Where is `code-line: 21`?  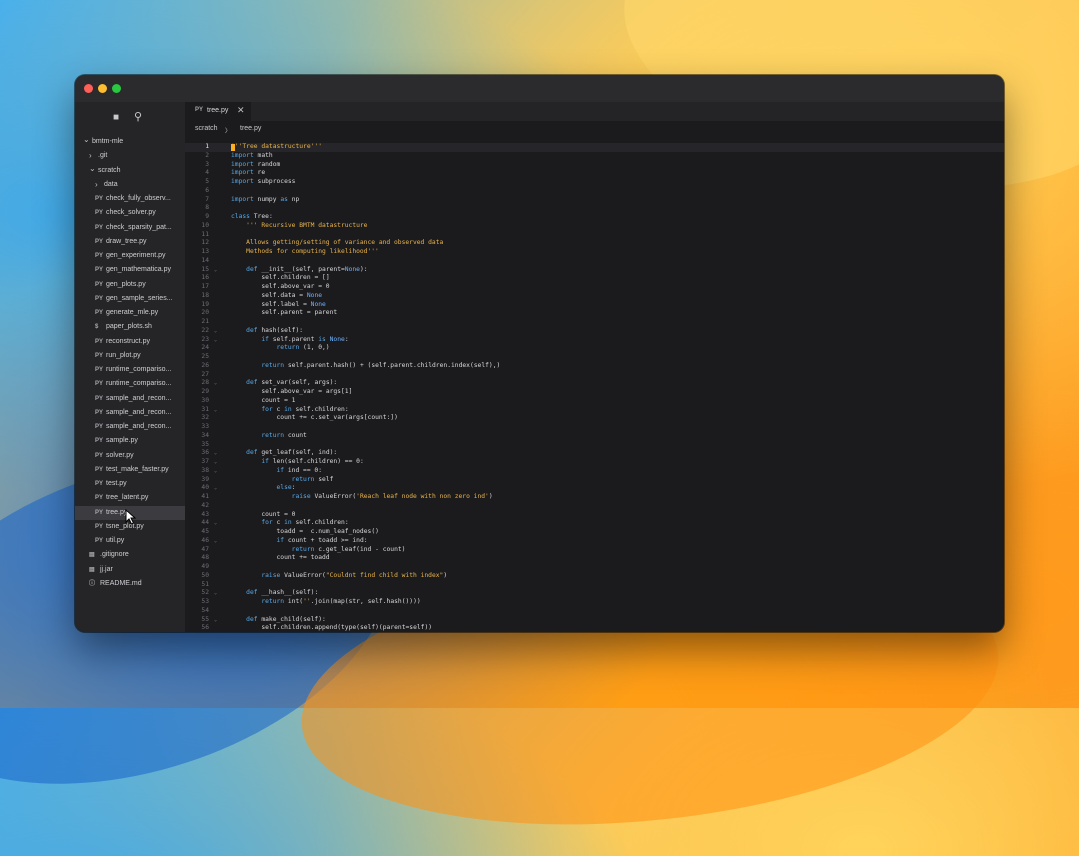 code-line: 21 is located at coordinates (594, 322).